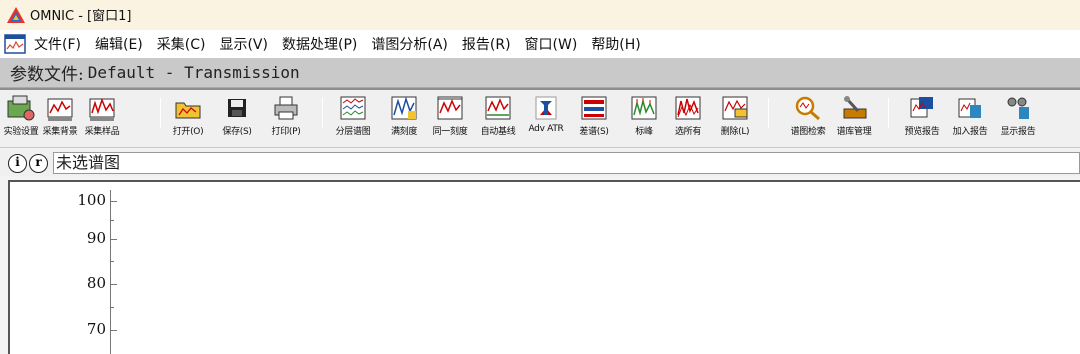 The image size is (1080, 354). I want to click on toolbar-label: 分层谱图, so click(353, 132).